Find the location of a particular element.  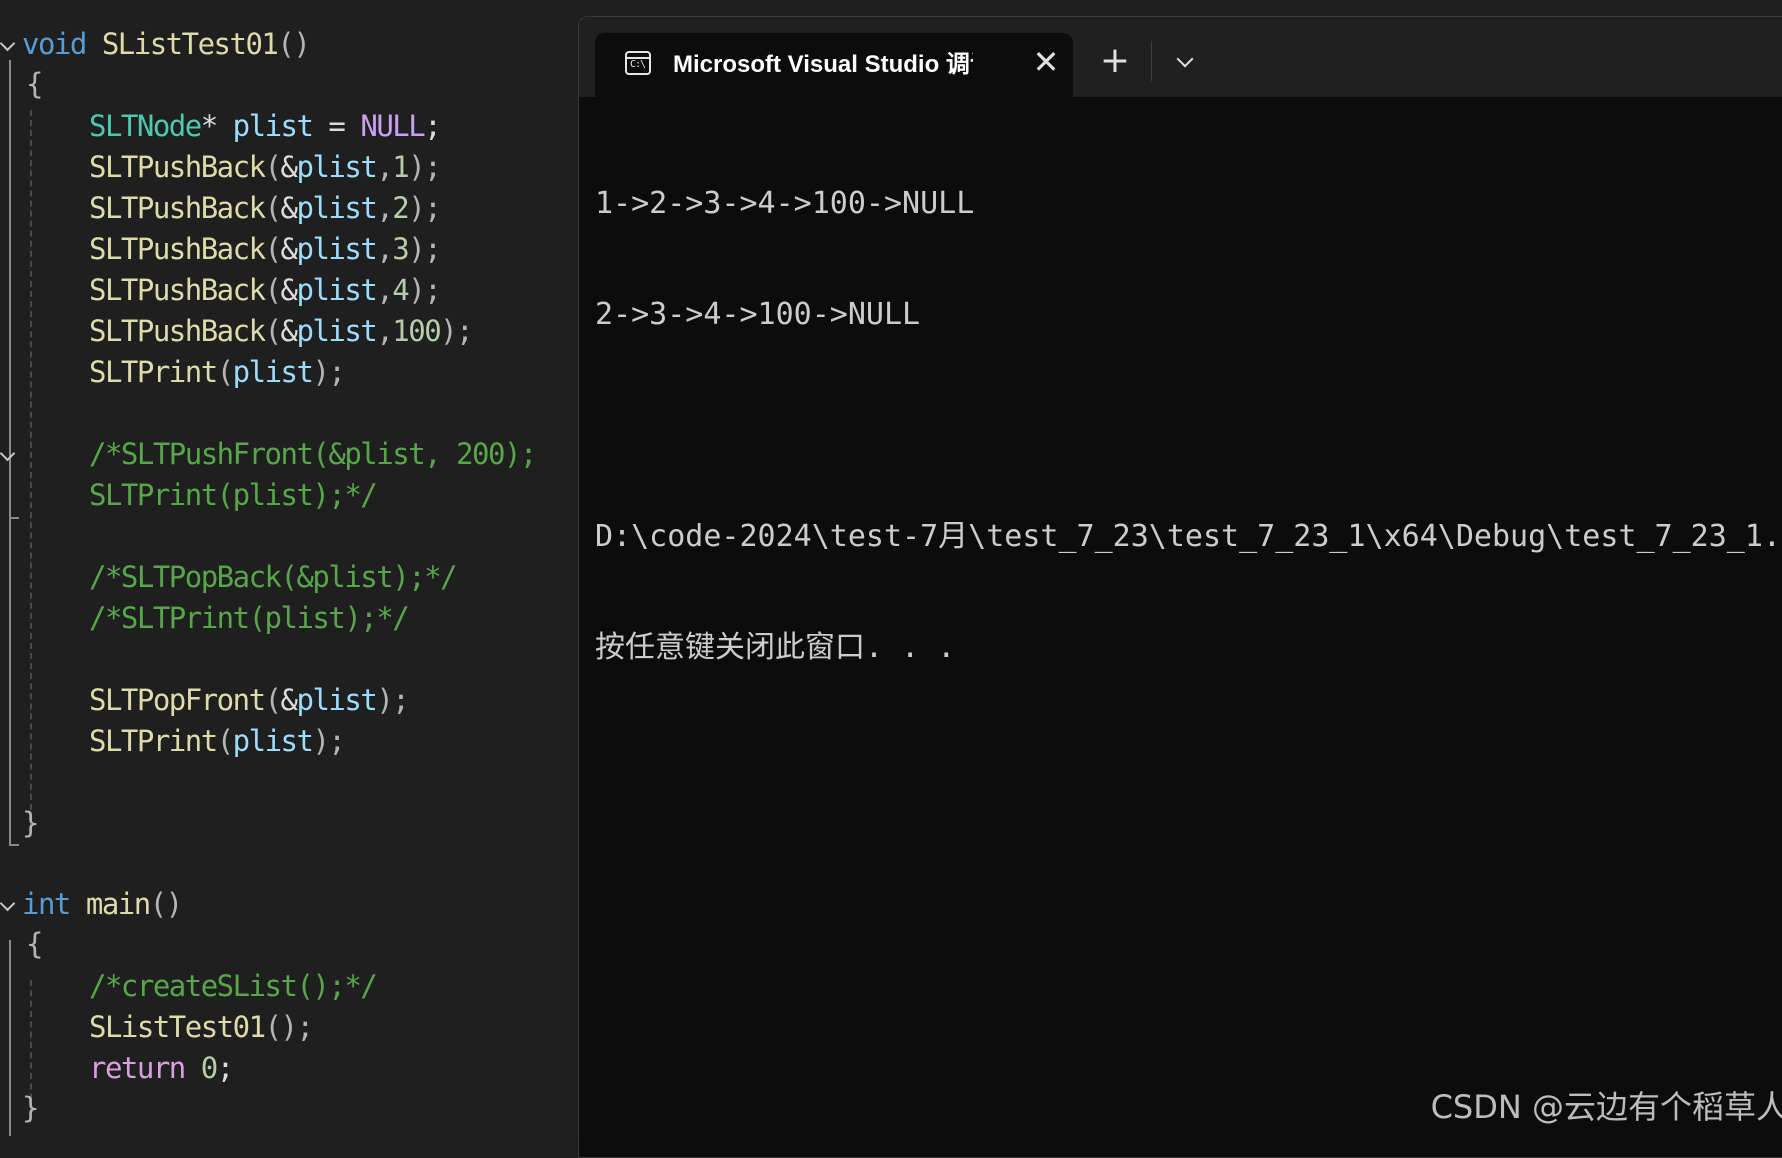

indent-guide is located at coordinates (31, 470).